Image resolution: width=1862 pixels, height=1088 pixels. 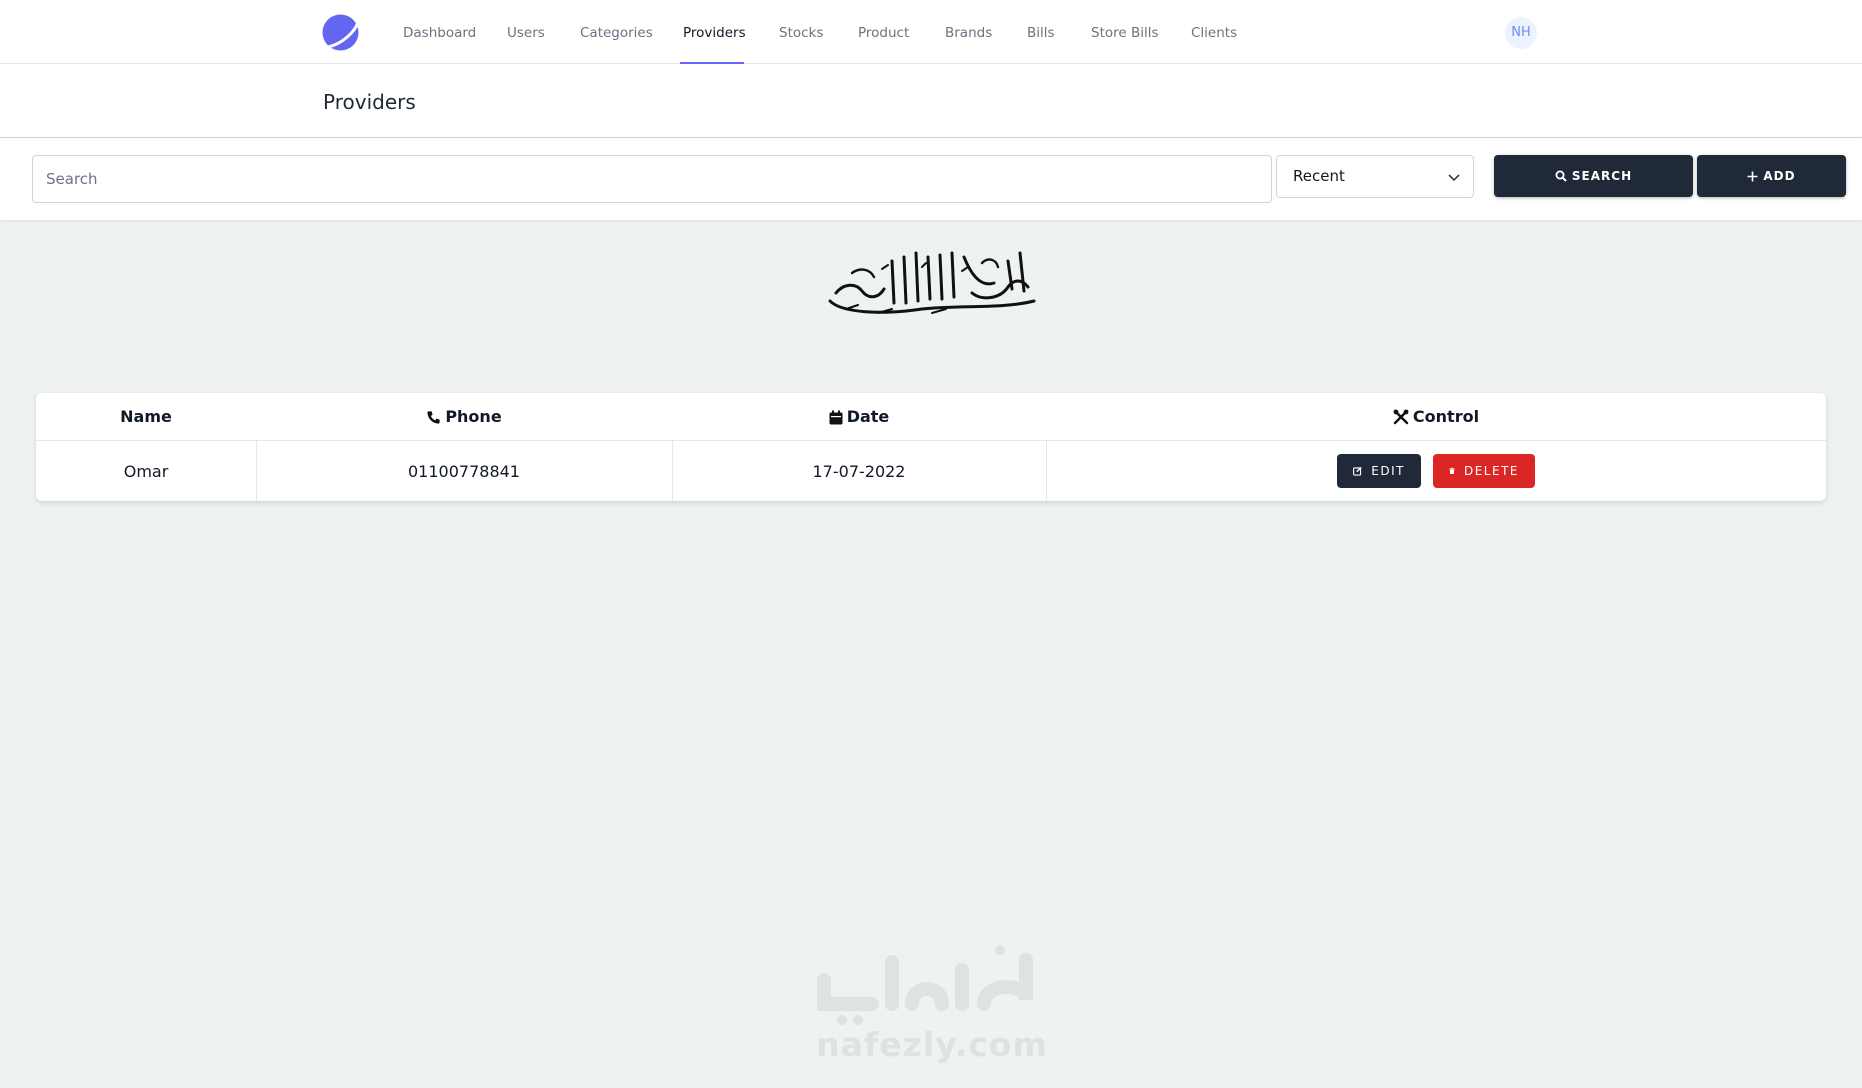 I want to click on sort-select-value: Recent, so click(x=1319, y=176).